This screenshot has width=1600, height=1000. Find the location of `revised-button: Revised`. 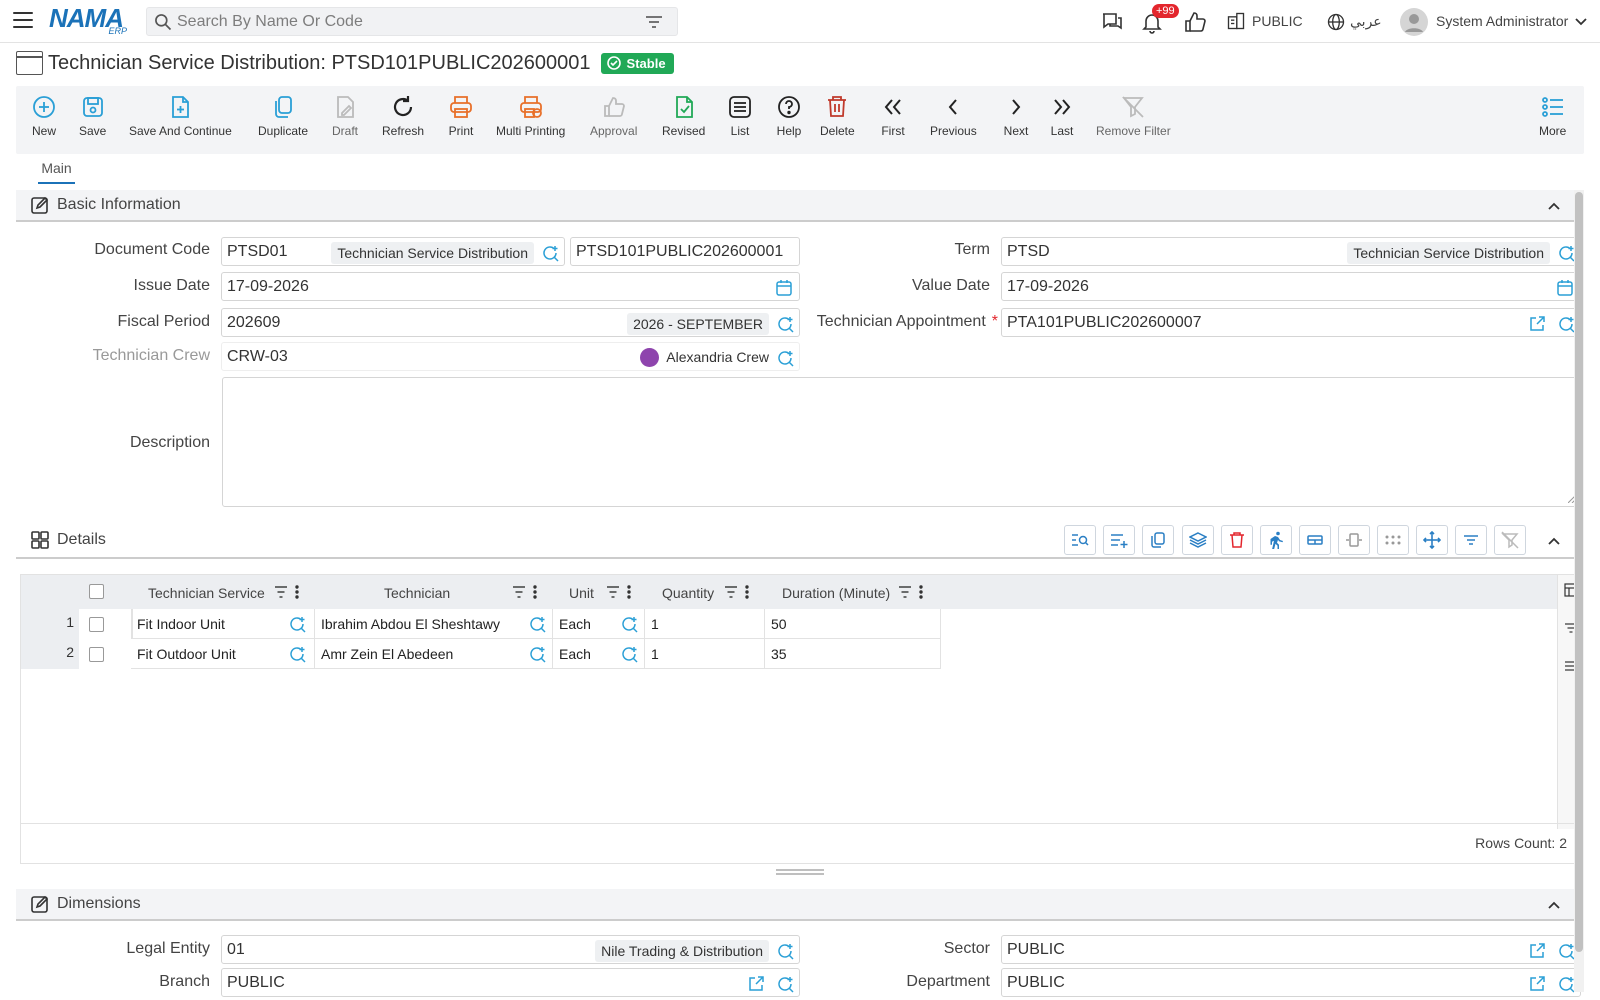

revised-button: Revised is located at coordinates (683, 116).